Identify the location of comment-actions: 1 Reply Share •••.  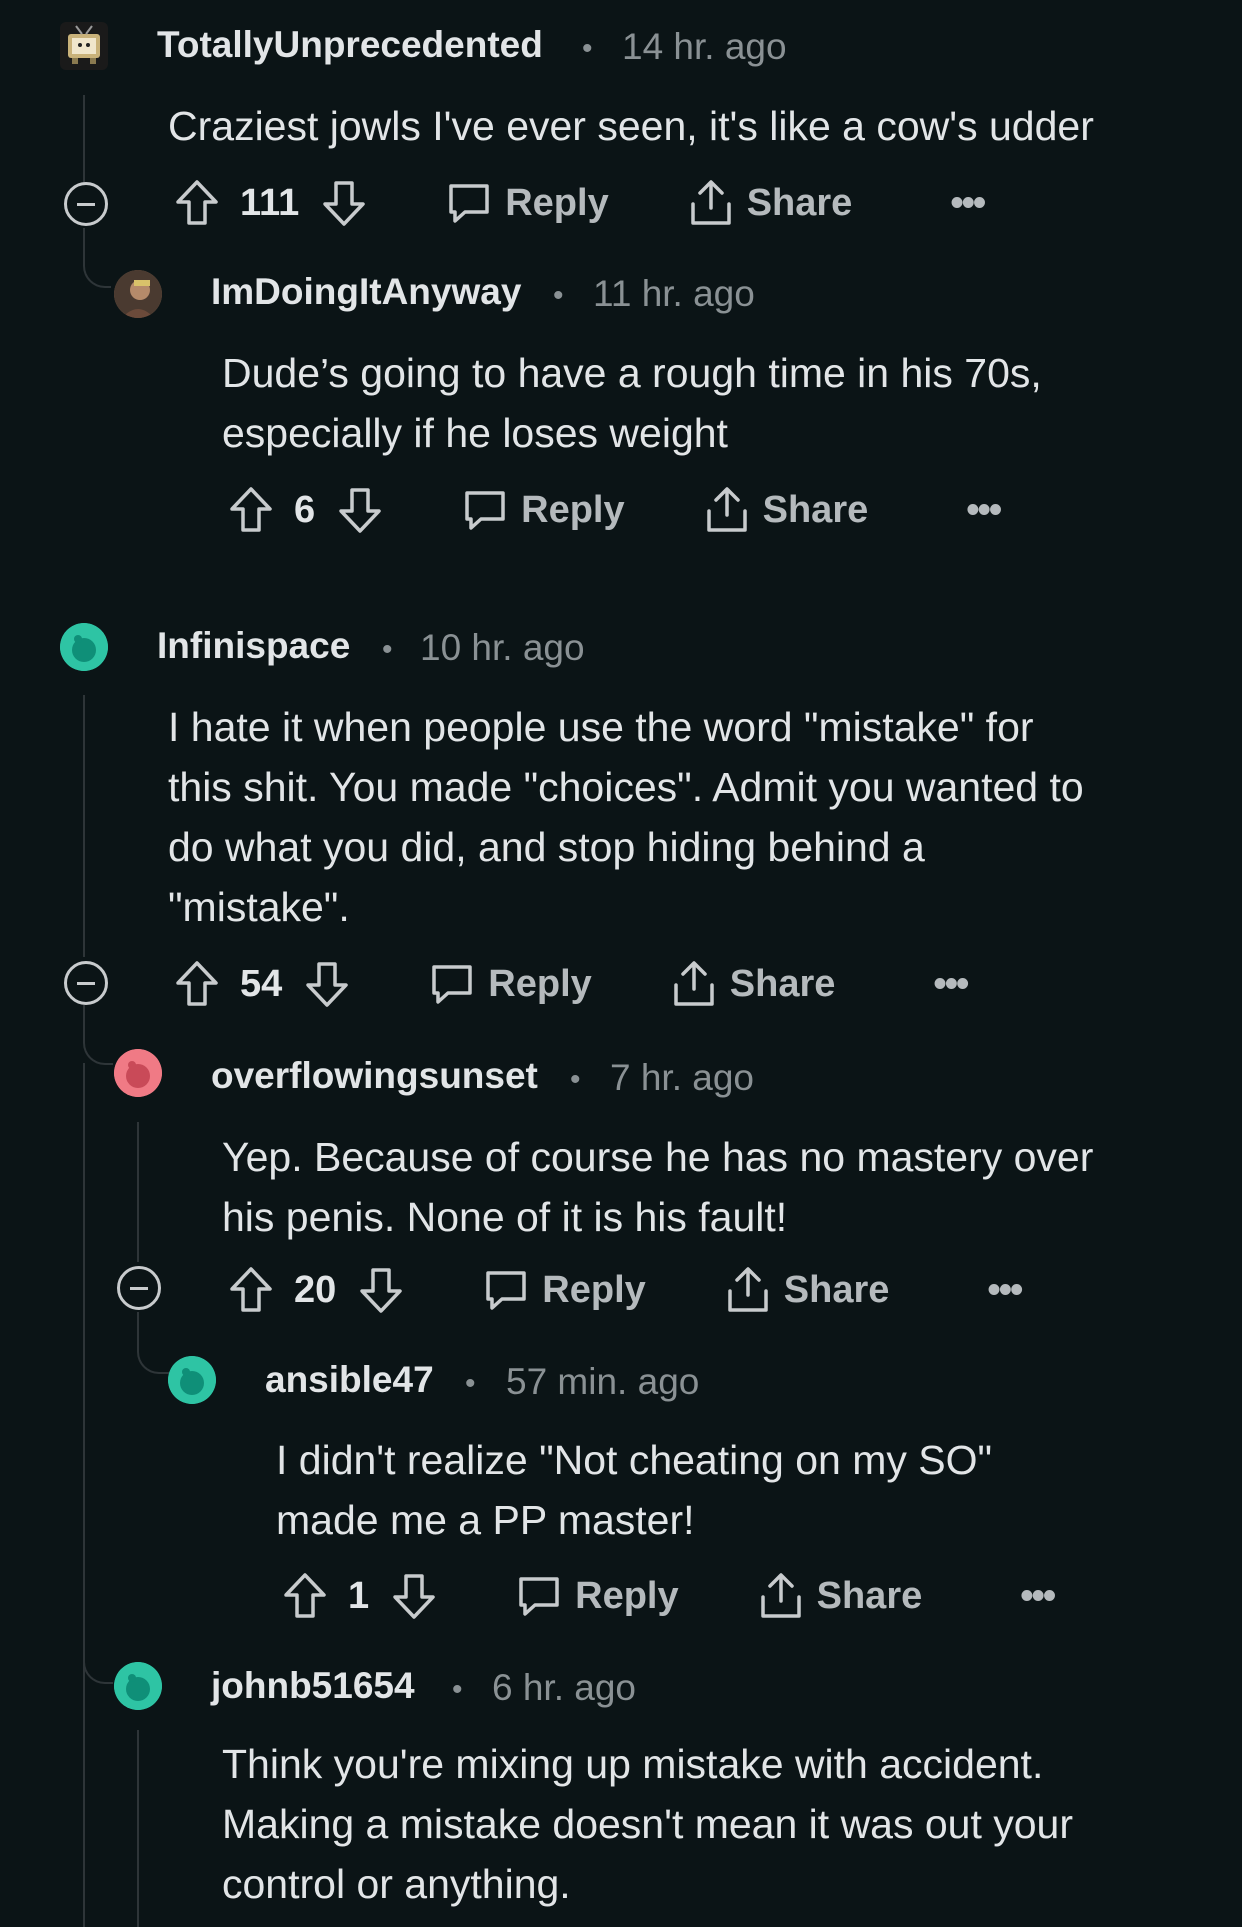
(669, 1596).